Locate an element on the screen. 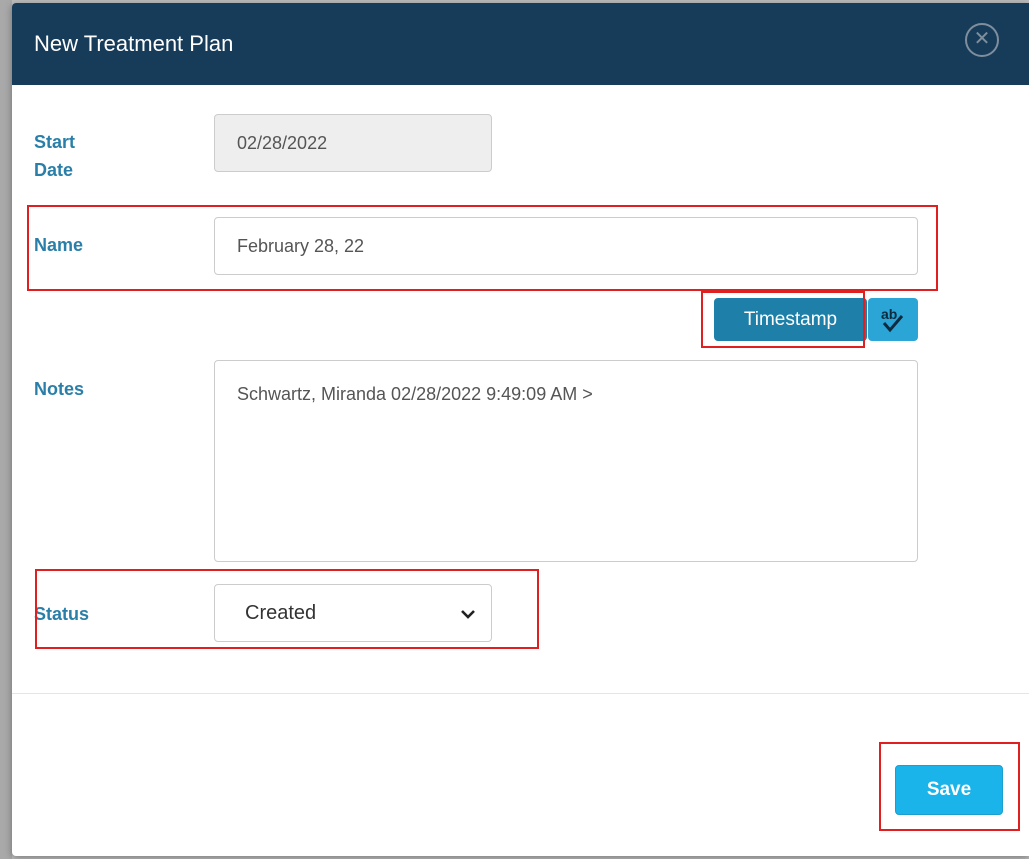 This screenshot has width=1029, height=859. spellcheck-button: ab is located at coordinates (893, 319).